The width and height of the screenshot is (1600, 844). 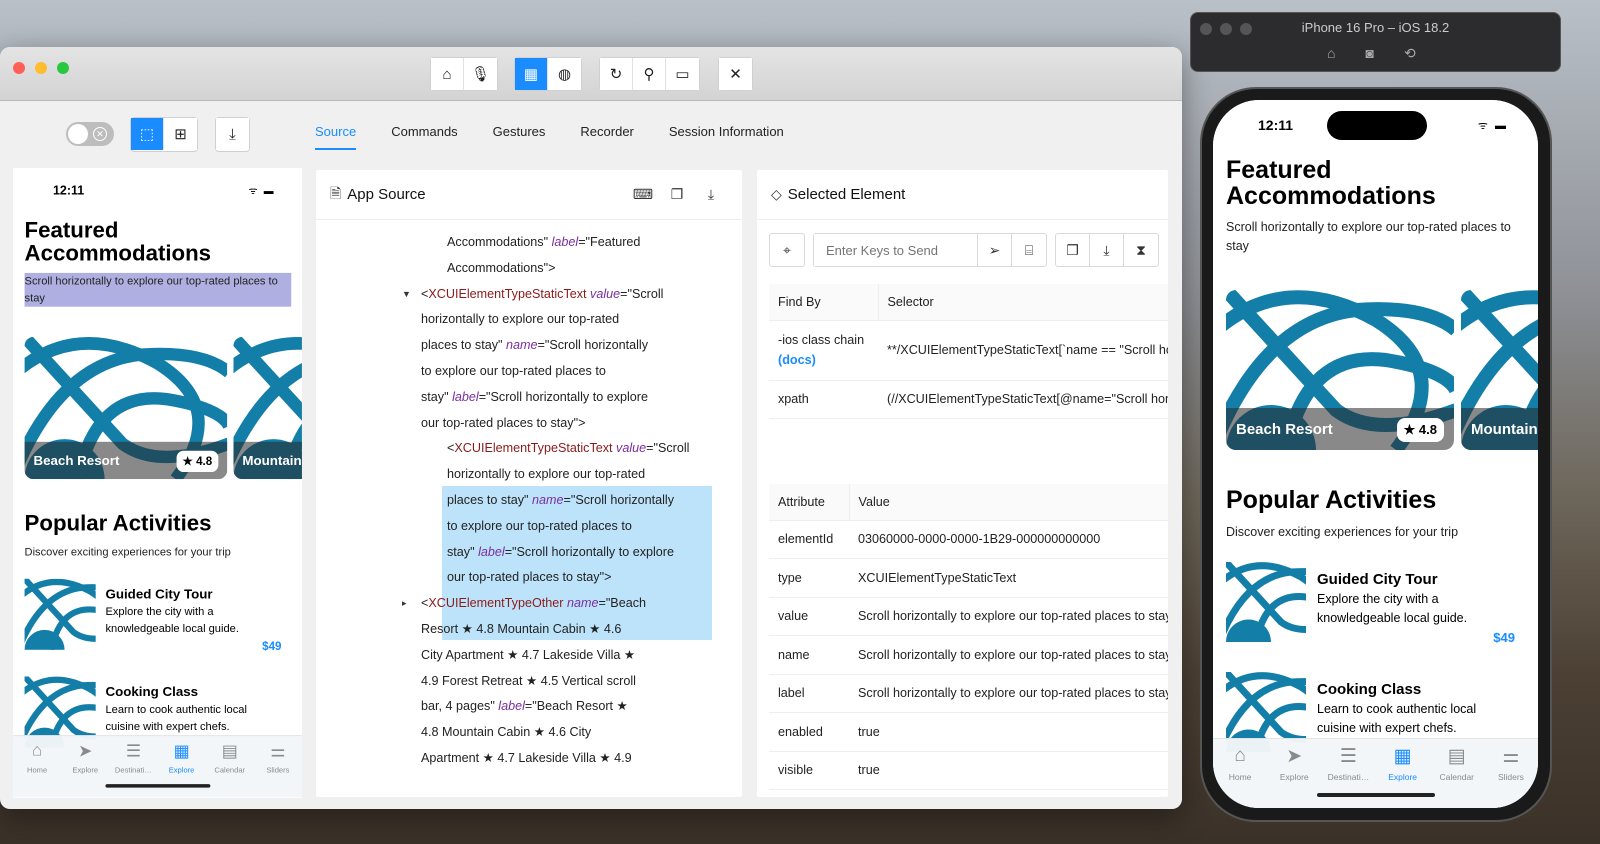 I want to click on source-line: 4.8 Mountain Cabin ★ 4.6 City, so click(x=581, y=733).